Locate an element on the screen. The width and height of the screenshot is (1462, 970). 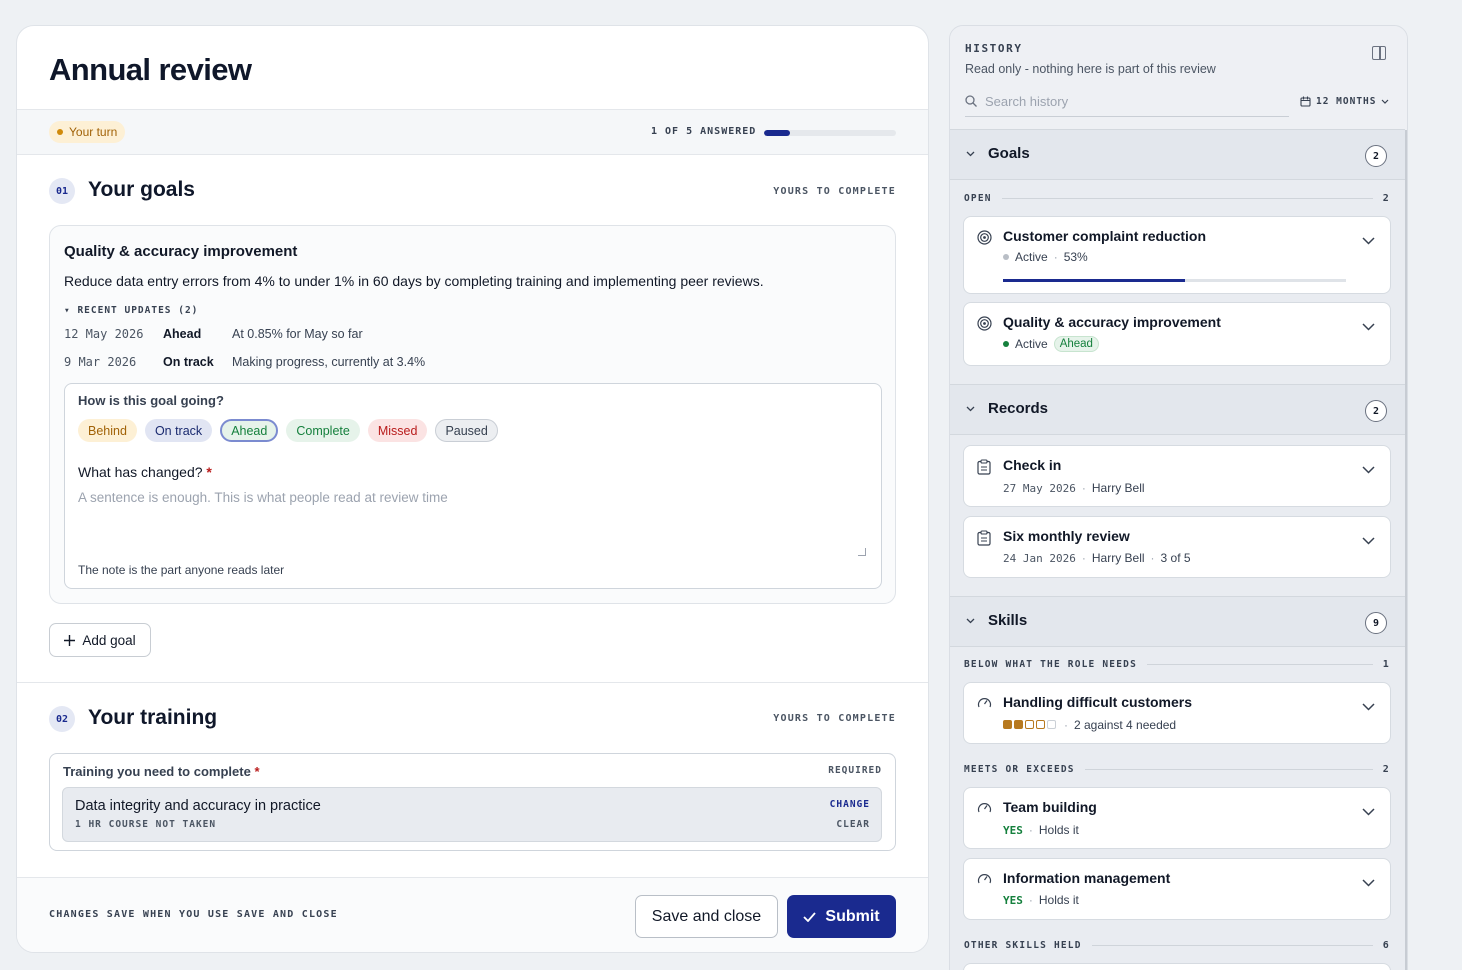
range-select: 12 MONTHS is located at coordinates (1344, 101).